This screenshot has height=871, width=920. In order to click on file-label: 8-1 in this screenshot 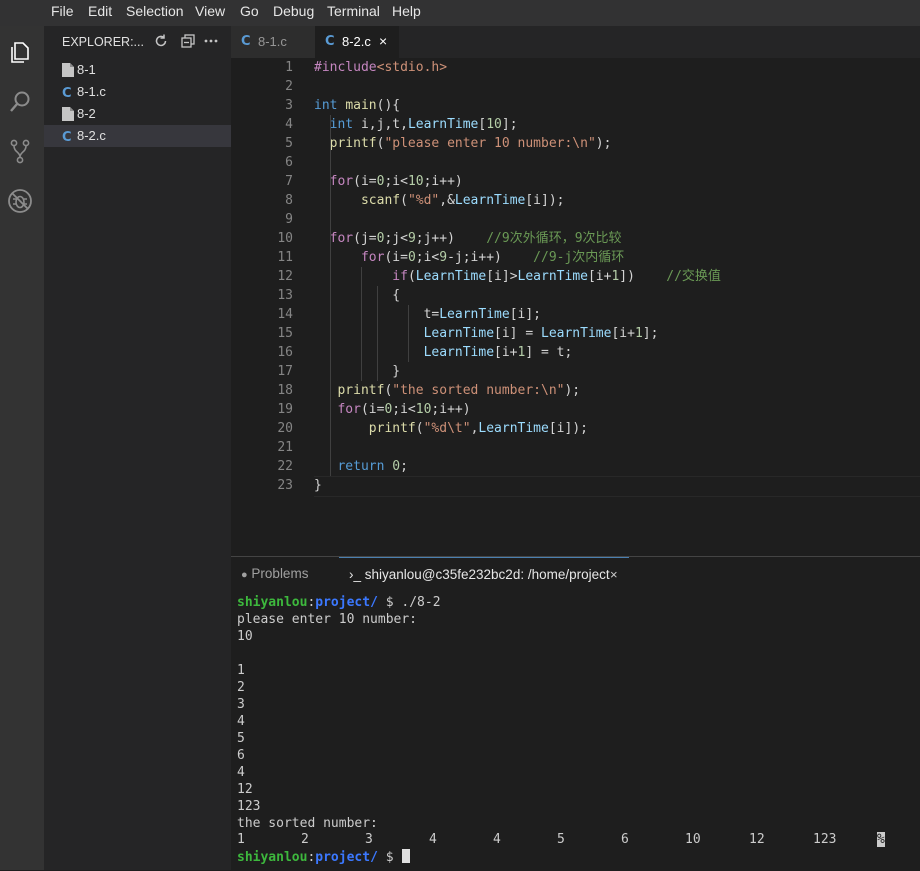, I will do `click(86, 69)`.